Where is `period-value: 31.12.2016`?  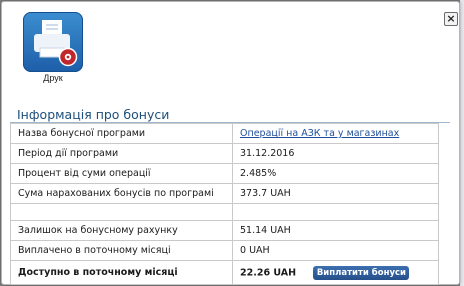
period-value: 31.12.2016 is located at coordinates (335, 153).